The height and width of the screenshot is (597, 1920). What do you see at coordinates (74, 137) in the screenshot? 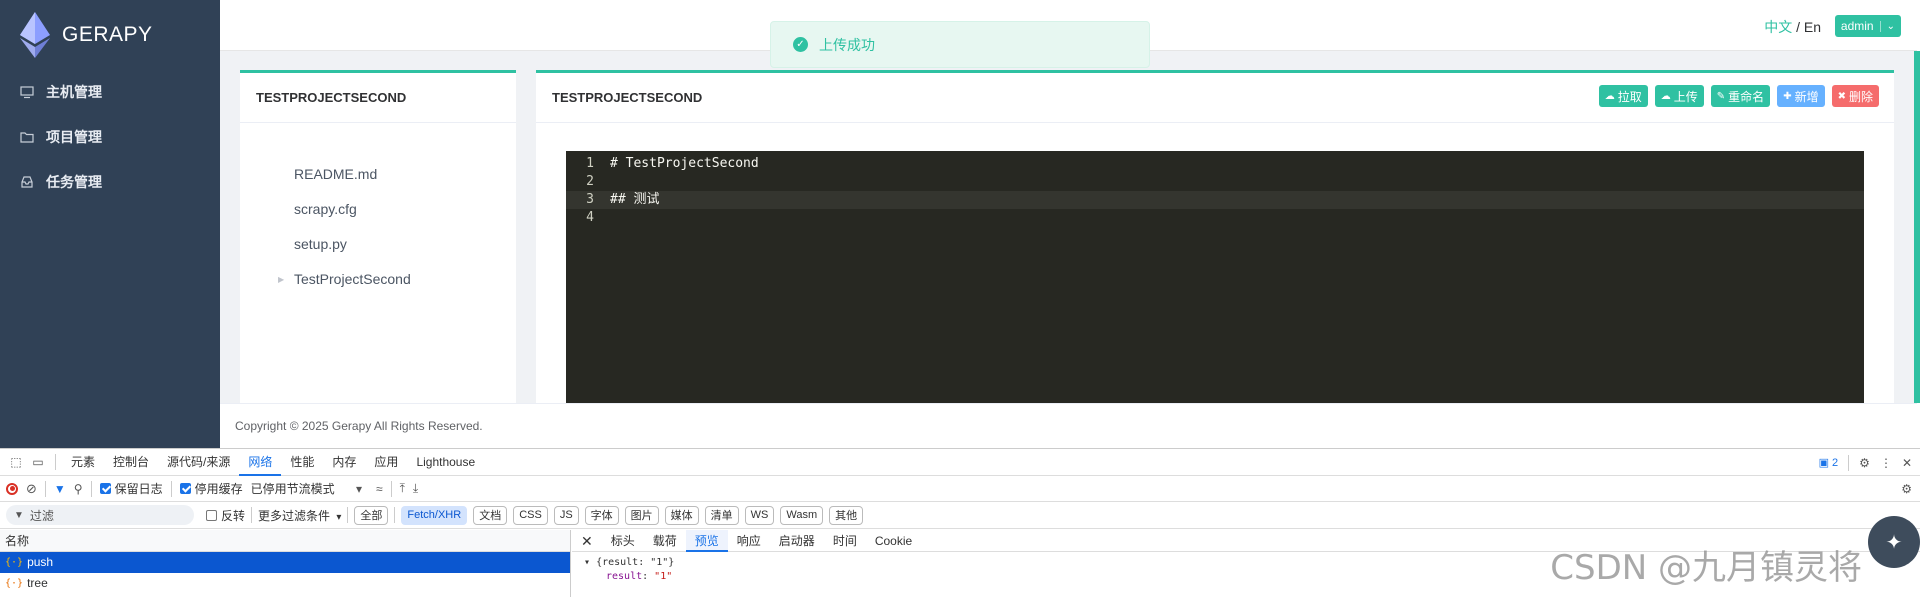
I see `sidebar-item-label: 项目管理` at bounding box center [74, 137].